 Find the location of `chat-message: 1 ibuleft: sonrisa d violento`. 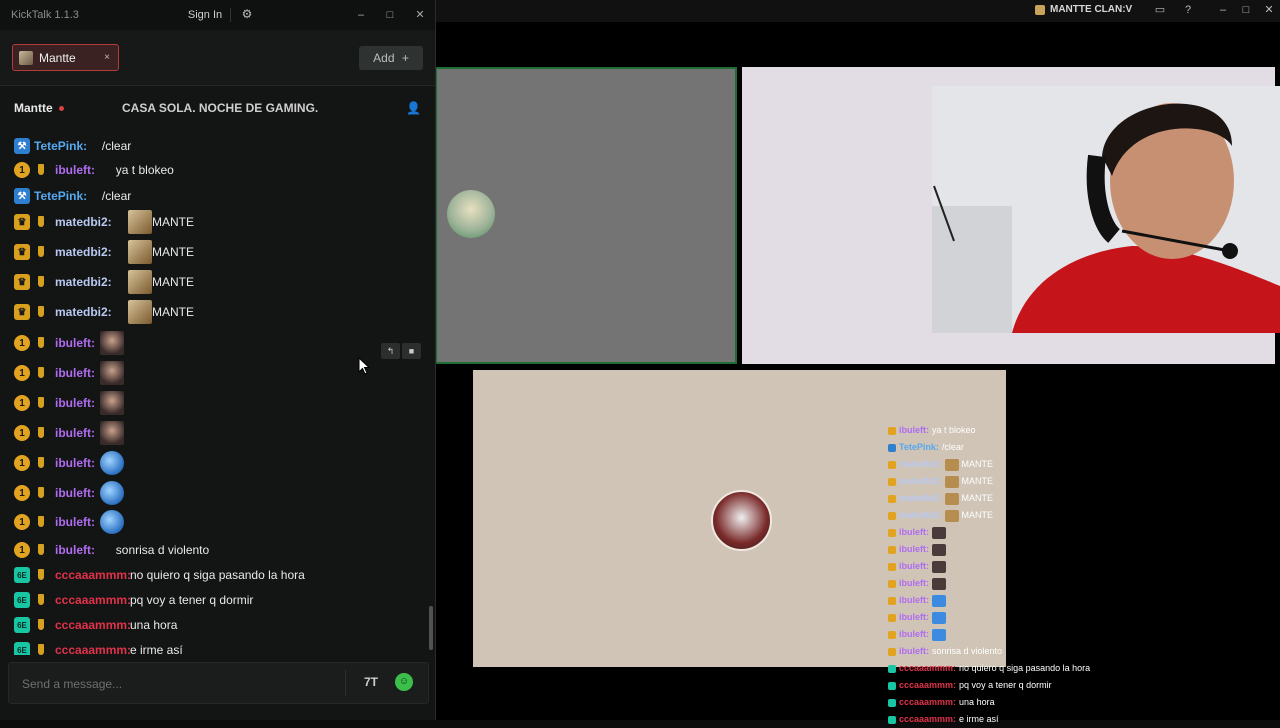

chat-message: 1 ibuleft: sonrisa d violento is located at coordinates (215, 550).